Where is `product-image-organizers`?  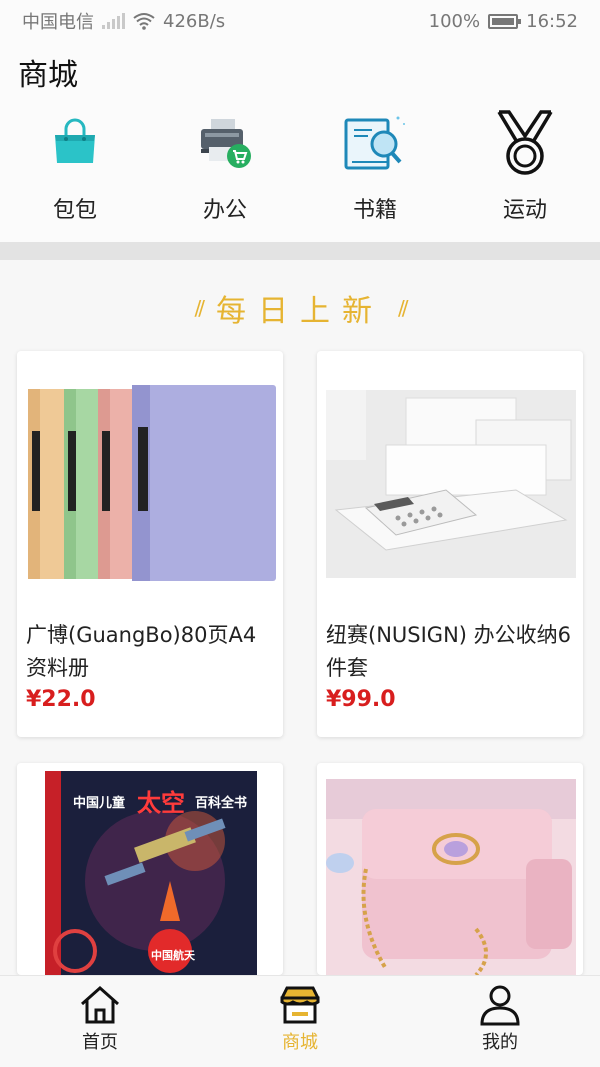
product-image-organizers is located at coordinates (451, 484).